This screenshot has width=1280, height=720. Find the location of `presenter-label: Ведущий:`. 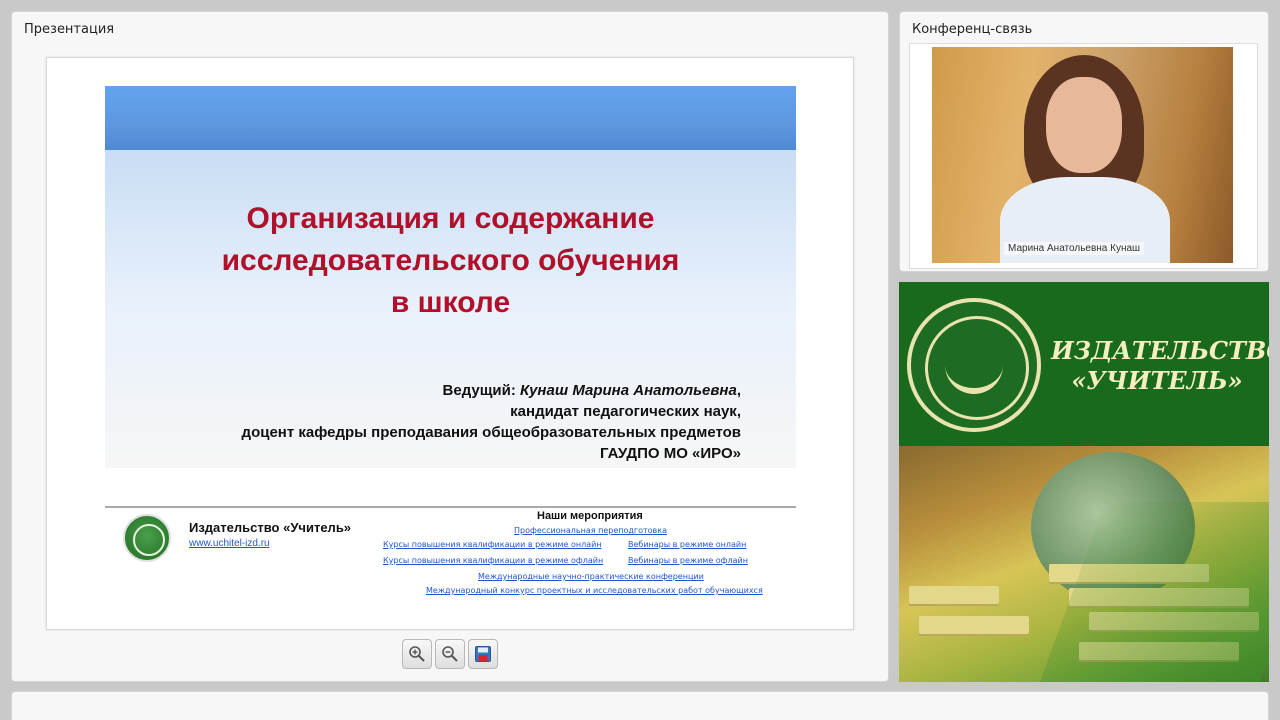

presenter-label: Ведущий: is located at coordinates (479, 390).